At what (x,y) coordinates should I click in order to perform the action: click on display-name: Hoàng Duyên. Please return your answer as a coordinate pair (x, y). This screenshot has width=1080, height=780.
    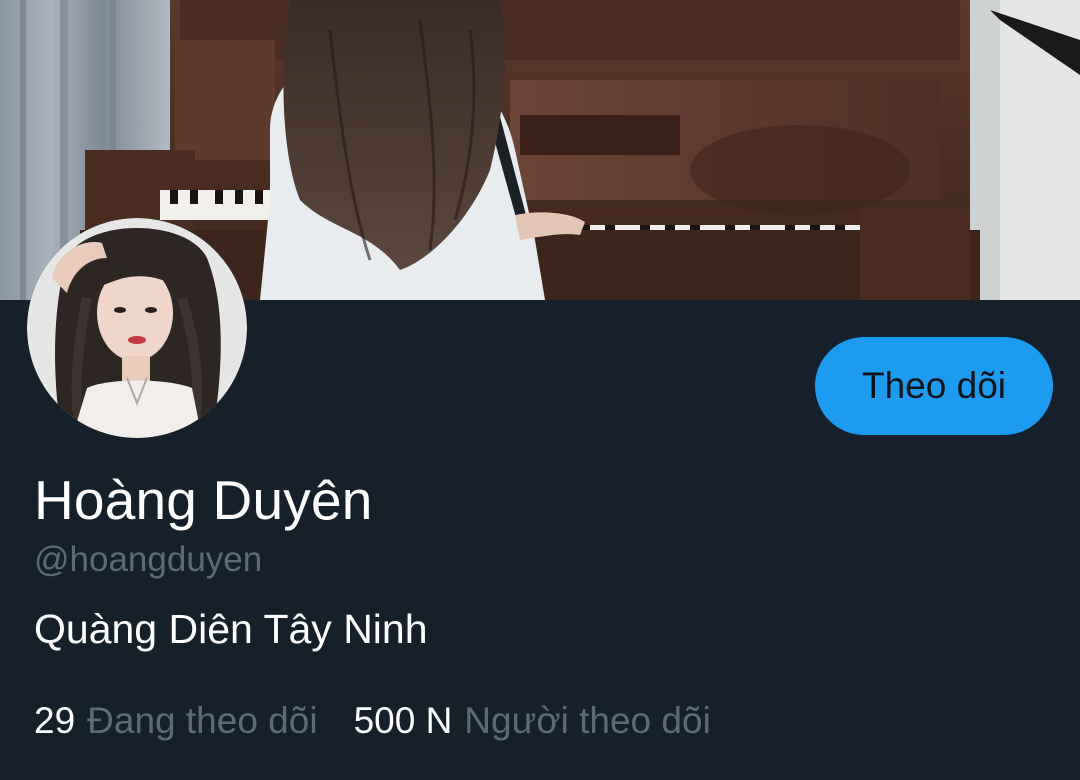
    Looking at the image, I should click on (203, 500).